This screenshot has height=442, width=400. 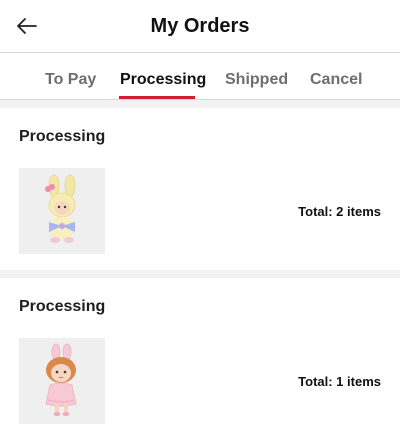 What do you see at coordinates (157, 97) in the screenshot?
I see `active-tab-indicator` at bounding box center [157, 97].